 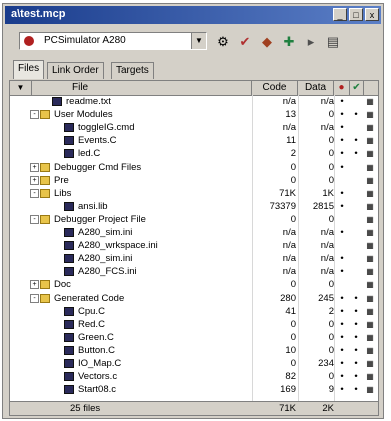 I want to click on file-row: - User Modules 13 0 • • ▦, so click(x=194, y=114).